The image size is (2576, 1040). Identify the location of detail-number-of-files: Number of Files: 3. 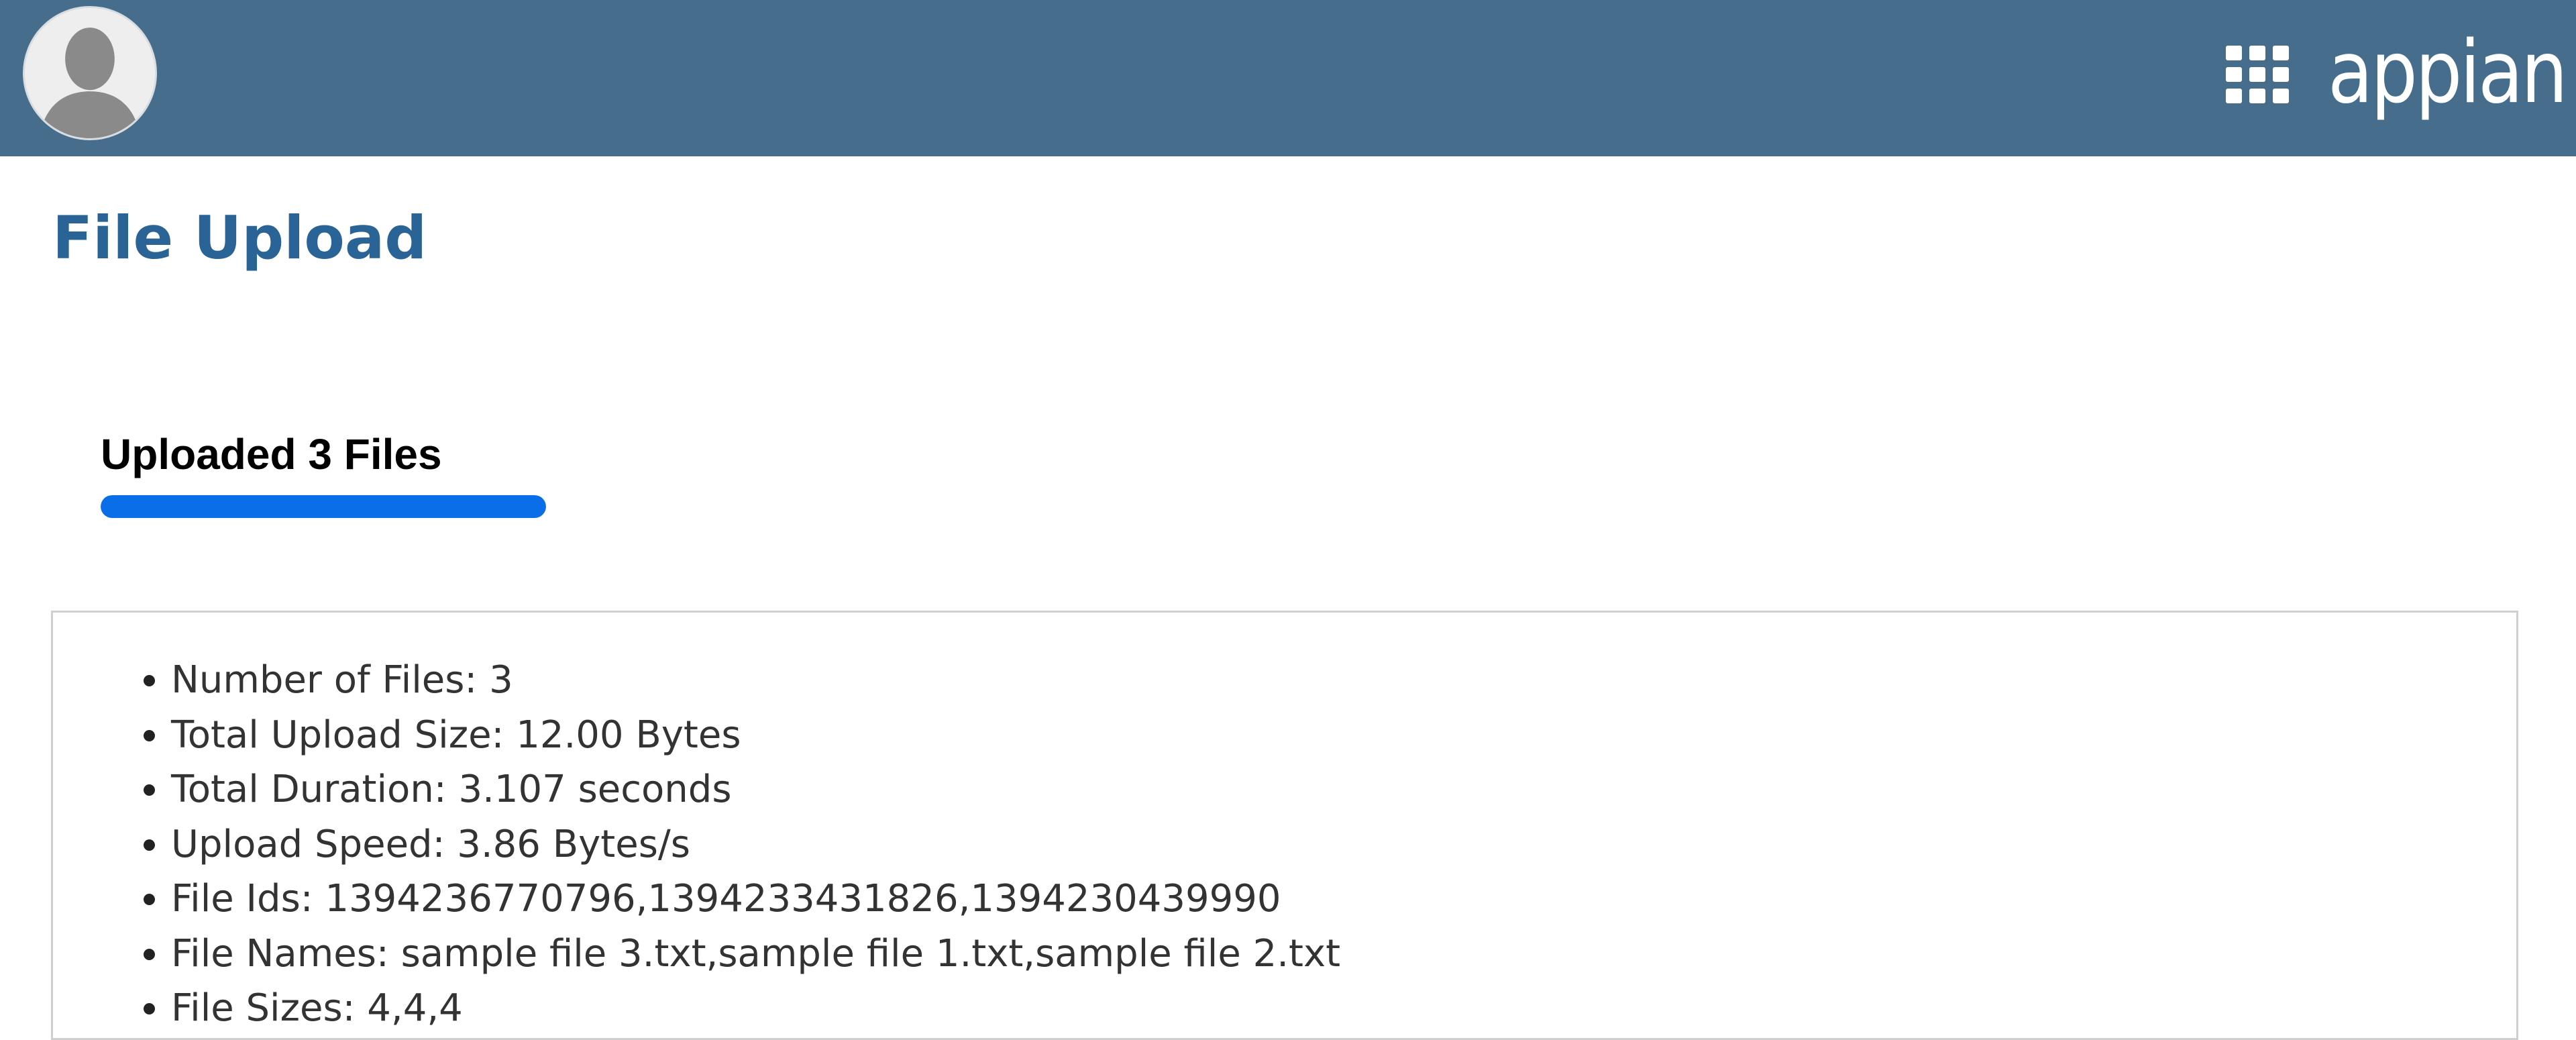
(755, 681).